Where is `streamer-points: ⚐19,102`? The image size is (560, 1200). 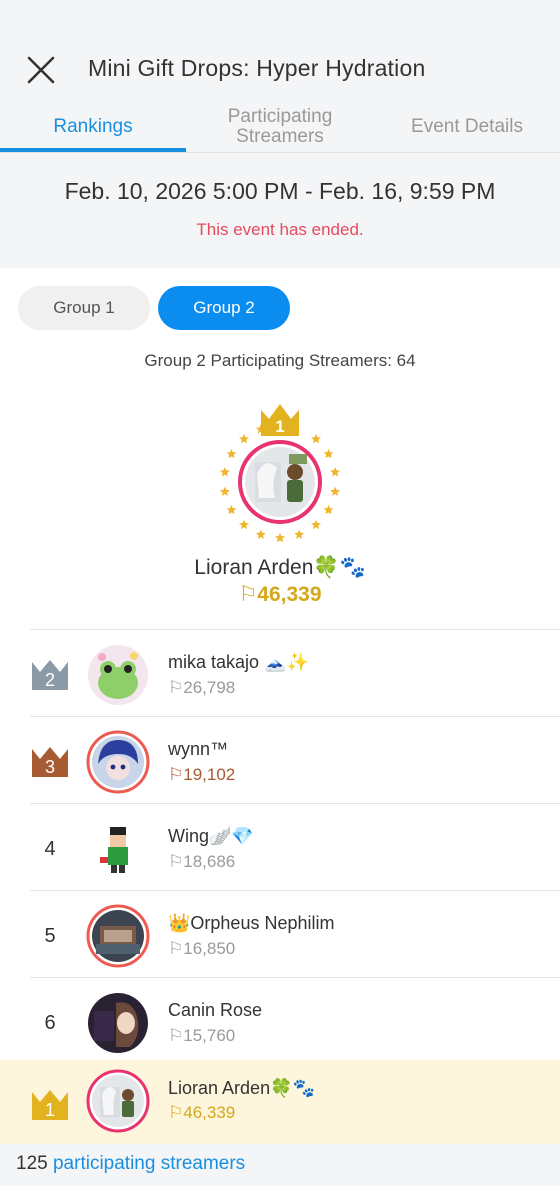 streamer-points: ⚐19,102 is located at coordinates (201, 775).